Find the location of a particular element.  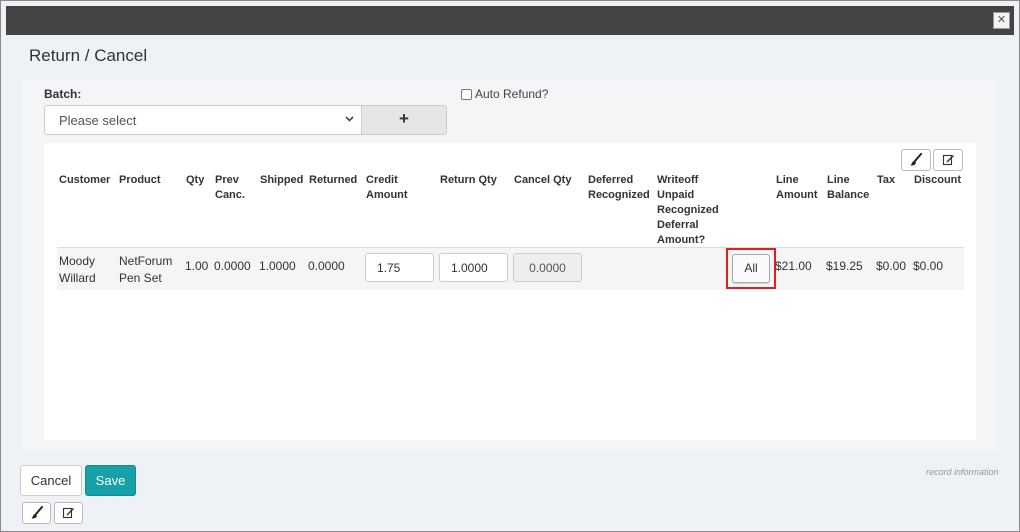

auto-refund-checkbox is located at coordinates (466, 94).